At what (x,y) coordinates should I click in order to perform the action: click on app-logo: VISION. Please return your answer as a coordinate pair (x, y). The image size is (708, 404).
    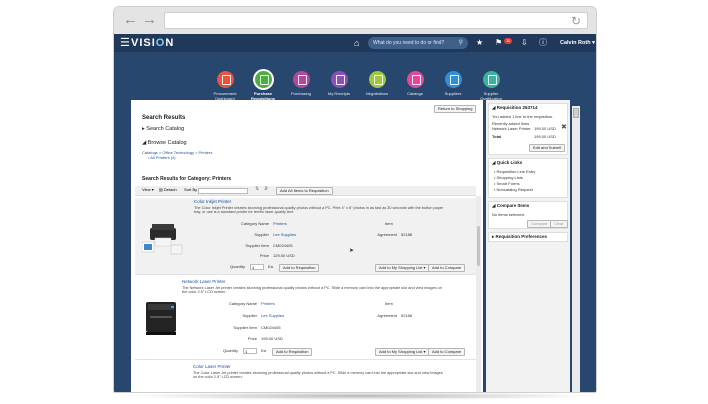
    Looking at the image, I should click on (152, 43).